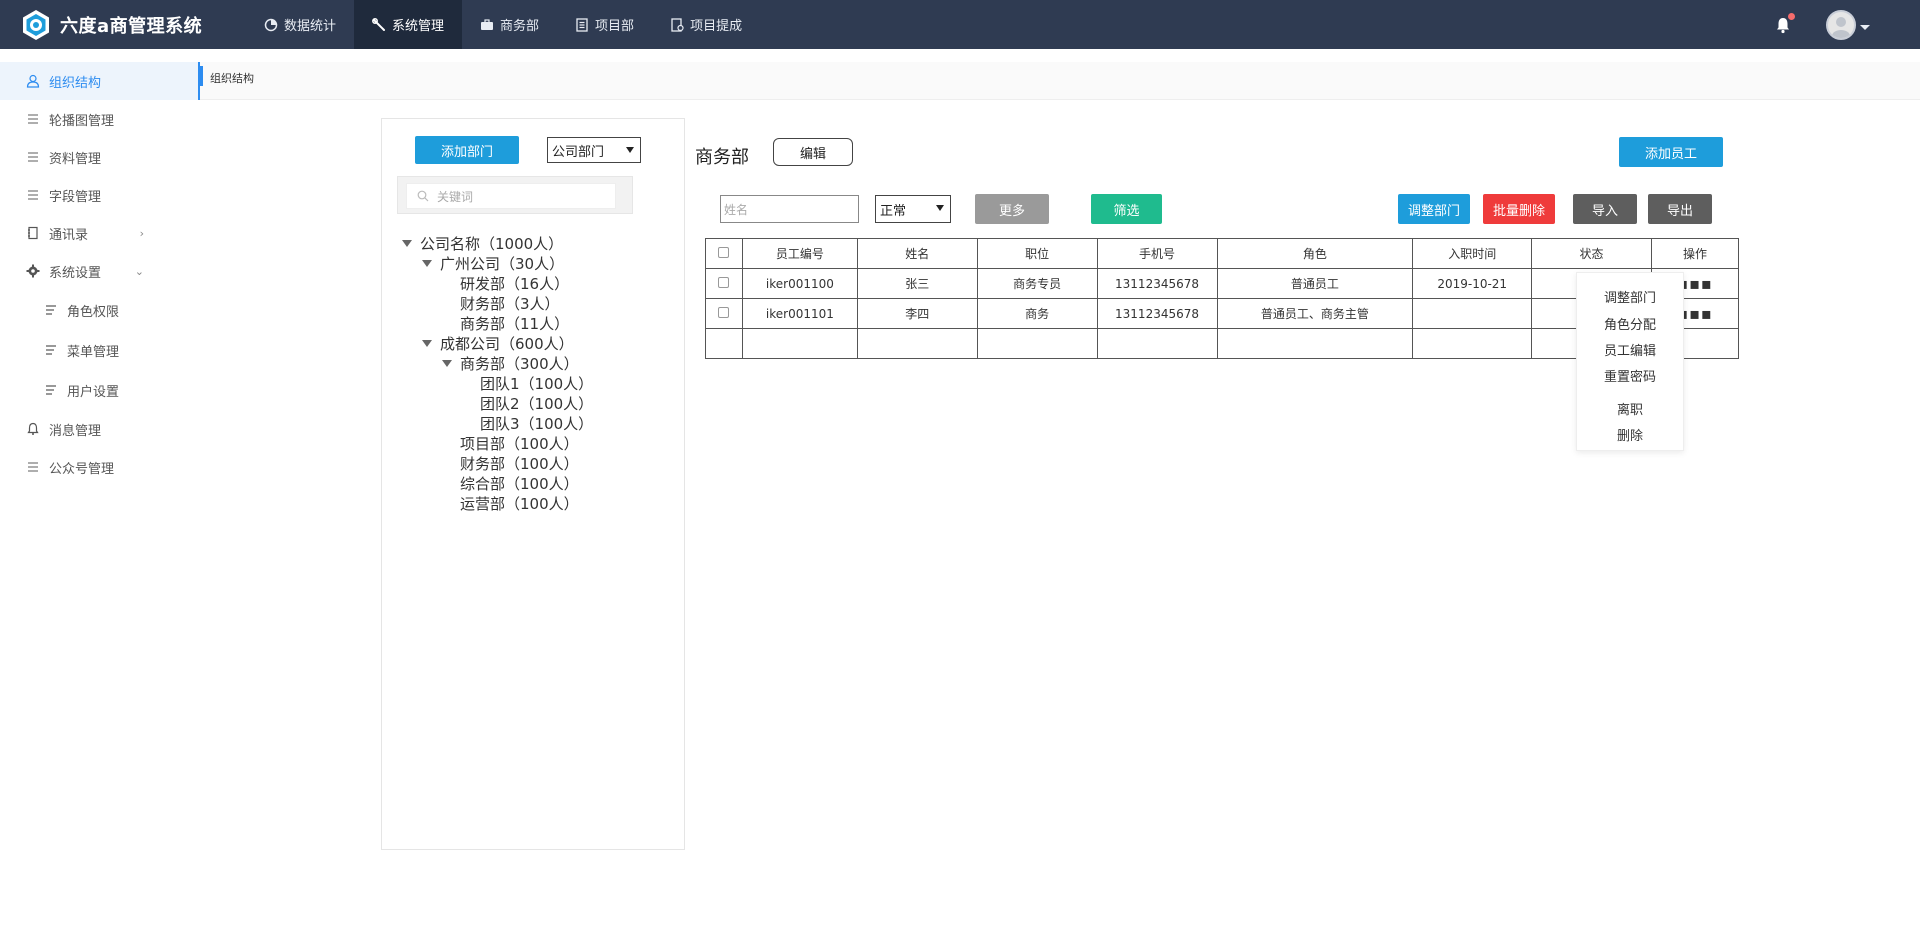  What do you see at coordinates (515, 323) in the screenshot?
I see `tree-node-label: 商务部（11人）` at bounding box center [515, 323].